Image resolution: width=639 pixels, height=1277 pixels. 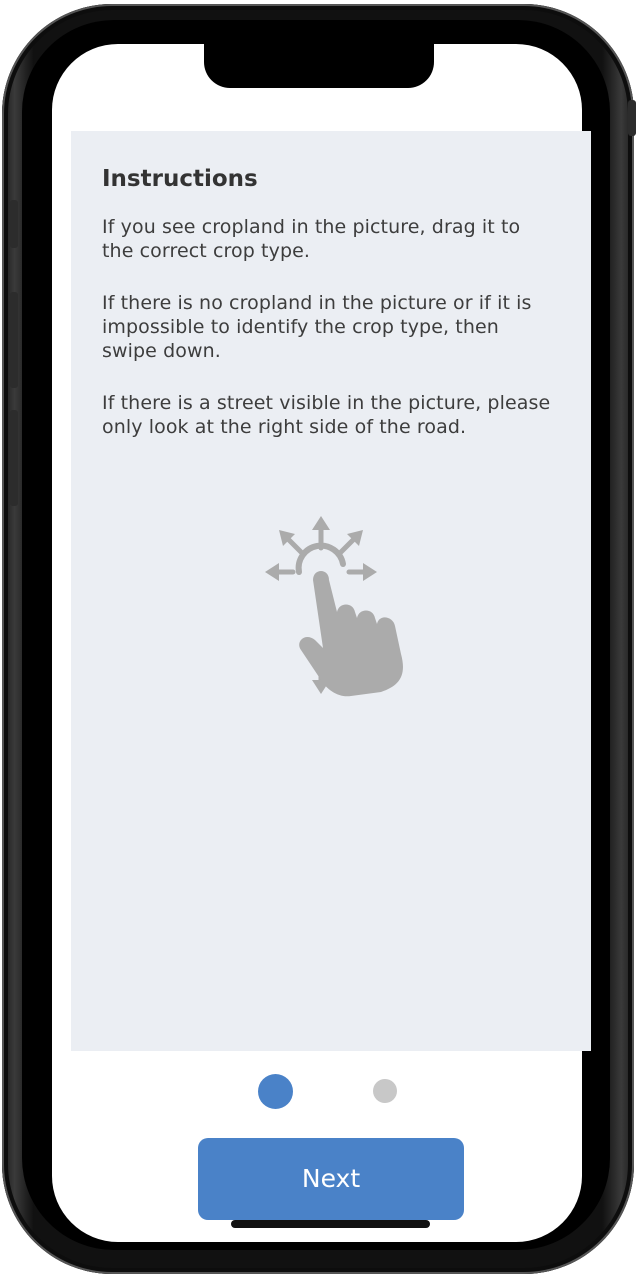 I want to click on pager-dot-inactive, so click(x=385, y=1091).